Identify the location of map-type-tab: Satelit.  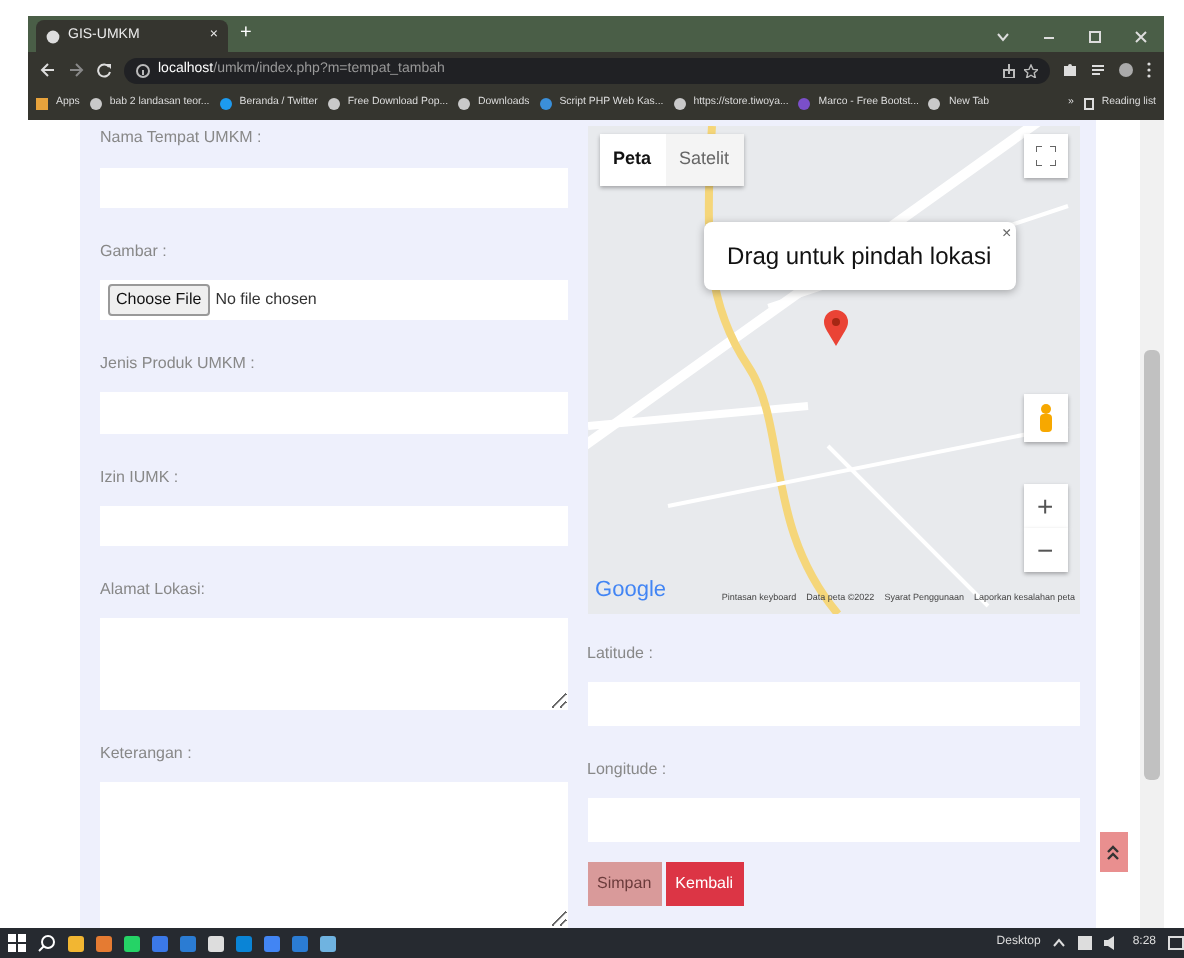
(704, 159).